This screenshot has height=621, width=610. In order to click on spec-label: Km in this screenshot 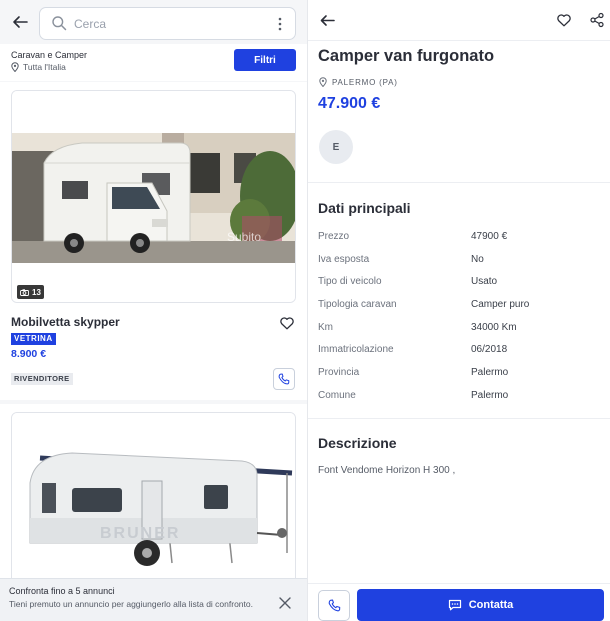, I will do `click(325, 327)`.